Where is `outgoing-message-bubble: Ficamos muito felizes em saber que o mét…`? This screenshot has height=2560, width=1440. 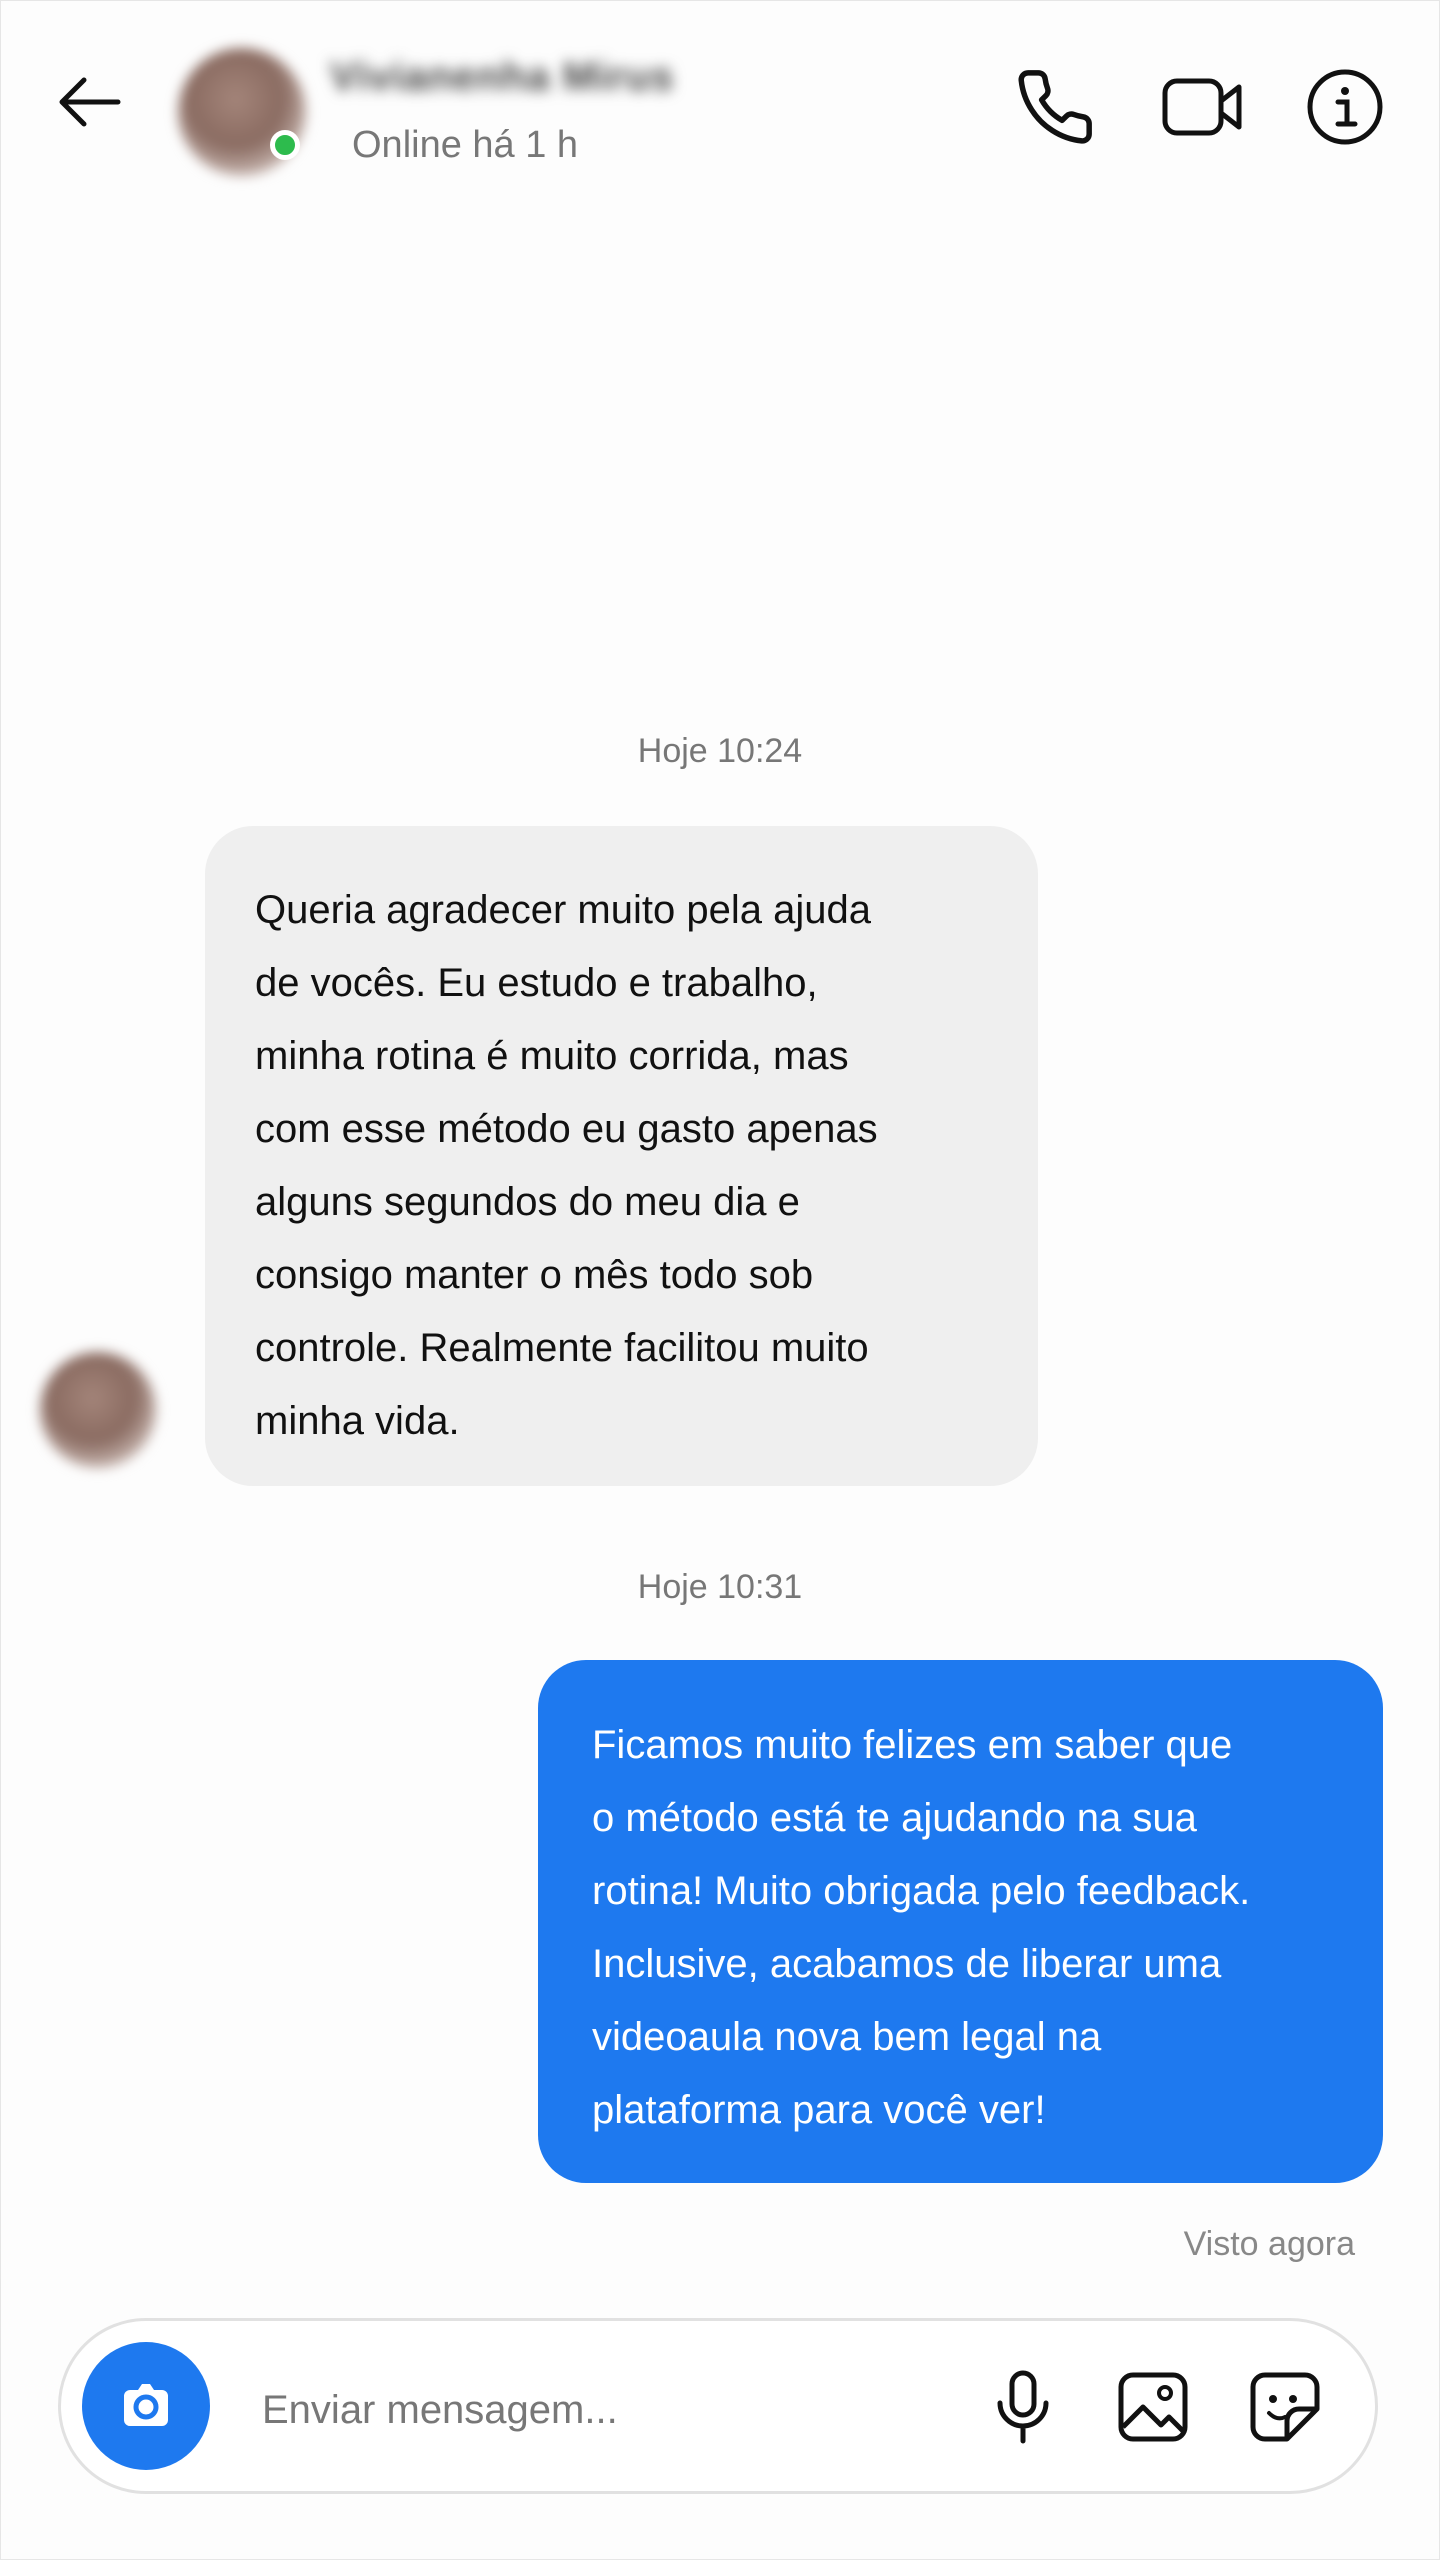
outgoing-message-bubble: Ficamos muito felizes em saber que o mét… is located at coordinates (960, 1921).